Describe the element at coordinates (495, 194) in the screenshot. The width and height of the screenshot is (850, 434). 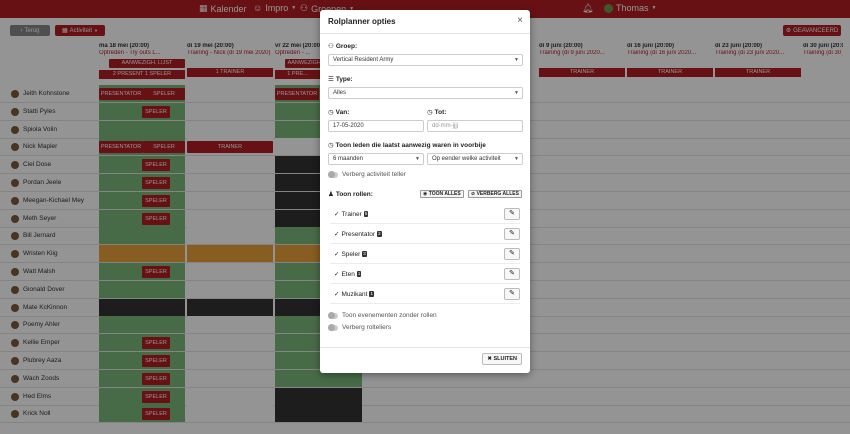
I see `verberg-alles-button: ⊘ VERBERG ALLES` at that location.